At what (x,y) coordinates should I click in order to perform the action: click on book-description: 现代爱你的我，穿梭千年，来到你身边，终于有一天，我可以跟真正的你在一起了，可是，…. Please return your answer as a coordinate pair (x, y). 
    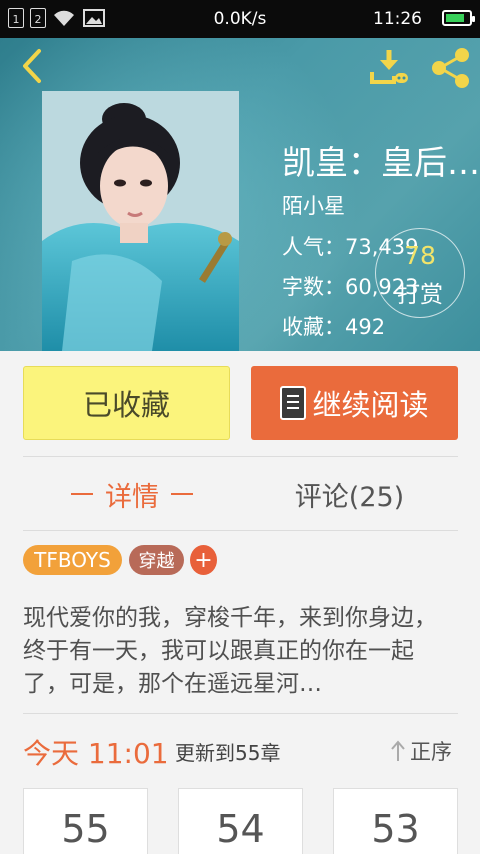
    Looking at the image, I should click on (241, 651).